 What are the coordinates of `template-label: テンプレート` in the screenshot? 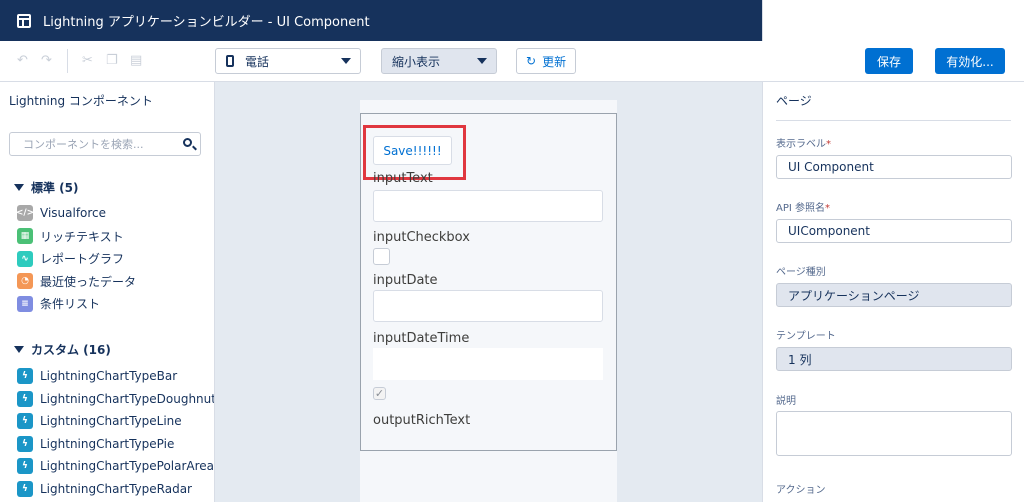 It's located at (806, 336).